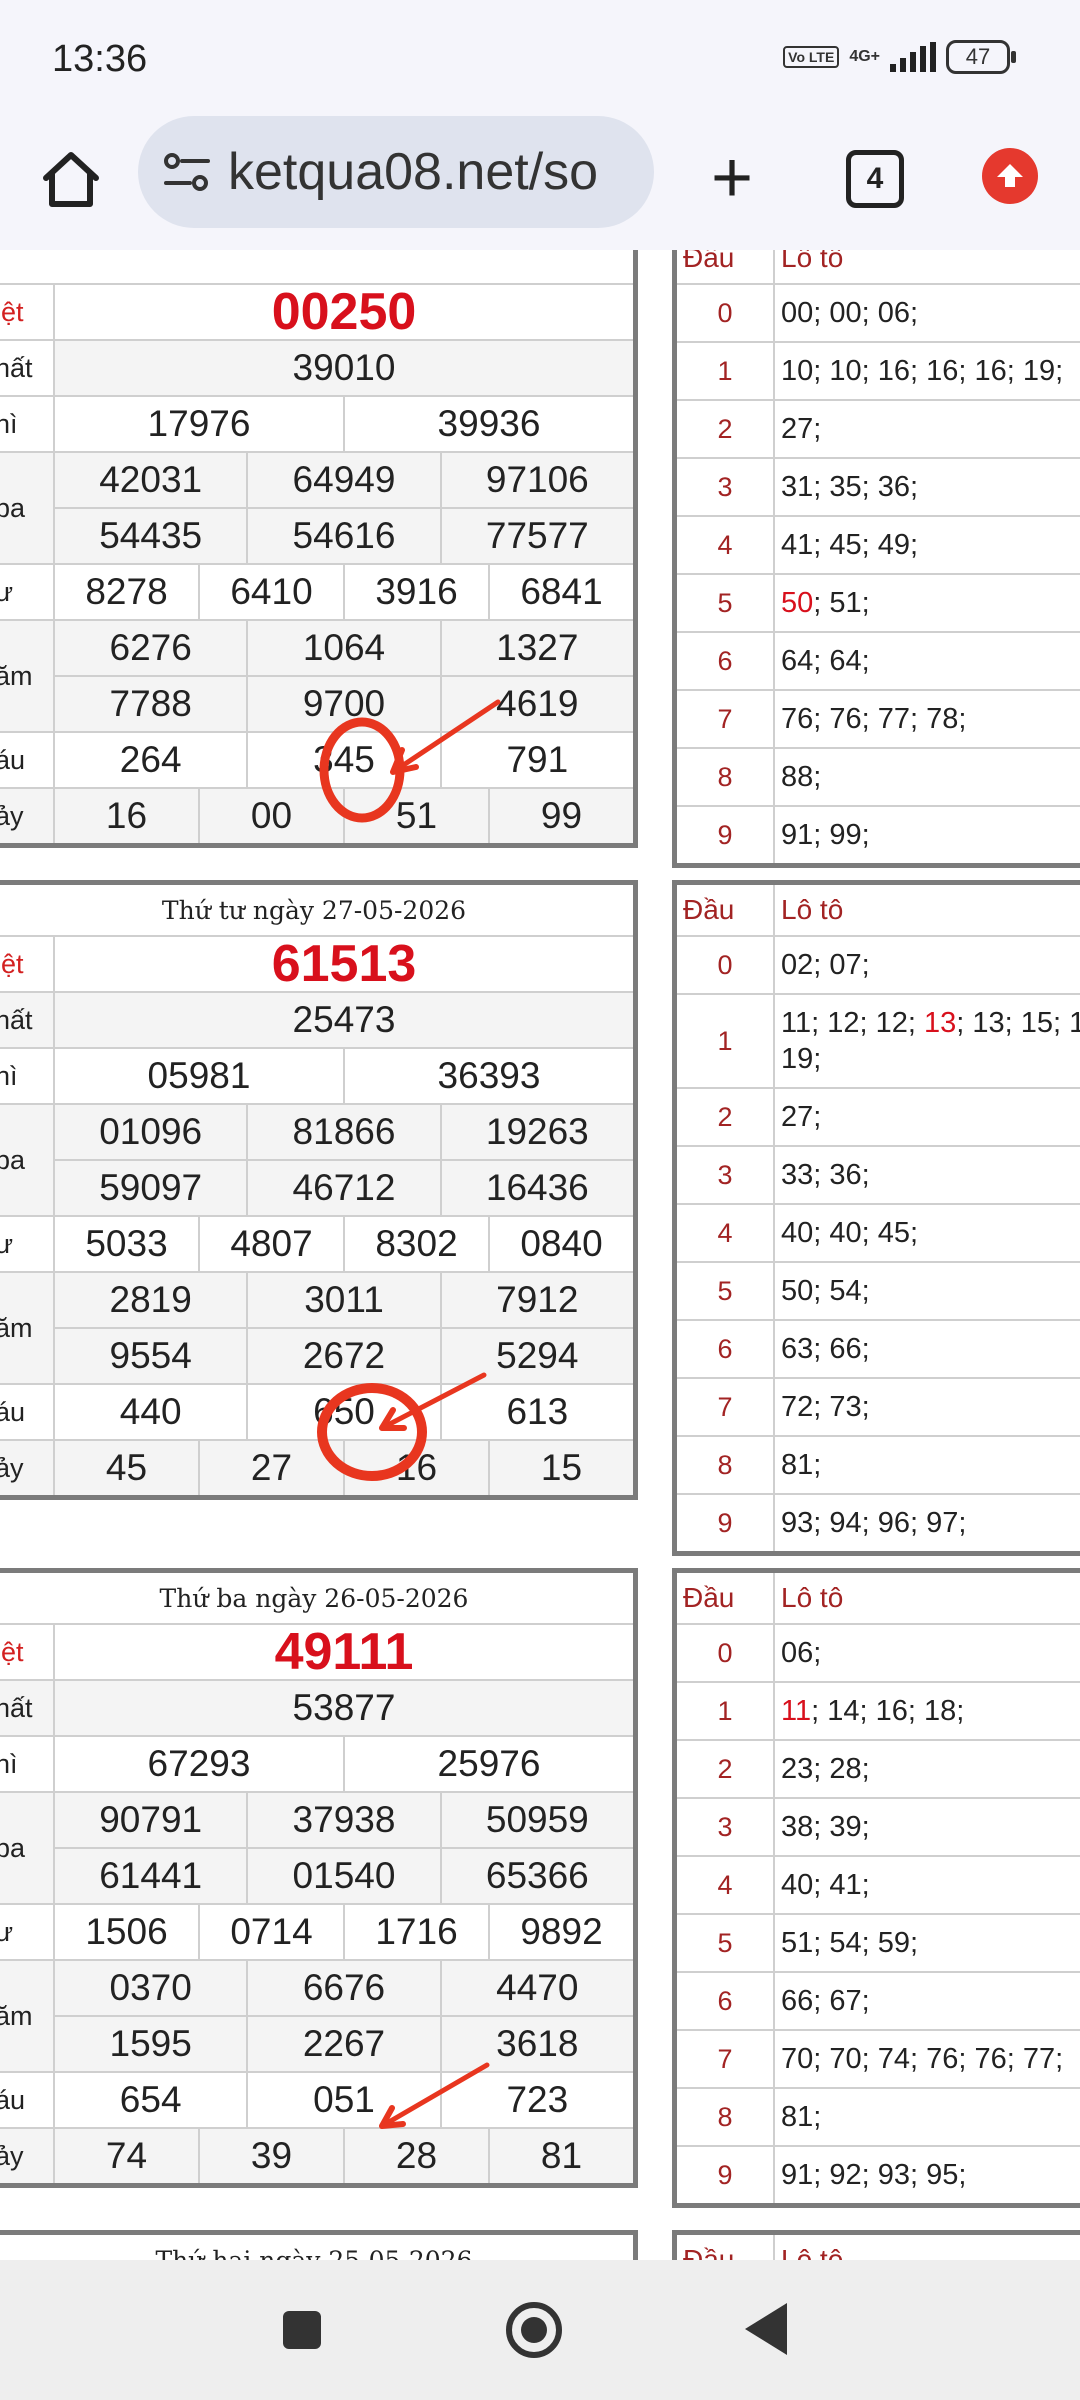 This screenshot has height=2400, width=1080. What do you see at coordinates (726, 371) in the screenshot?
I see `loto-dau: 1` at bounding box center [726, 371].